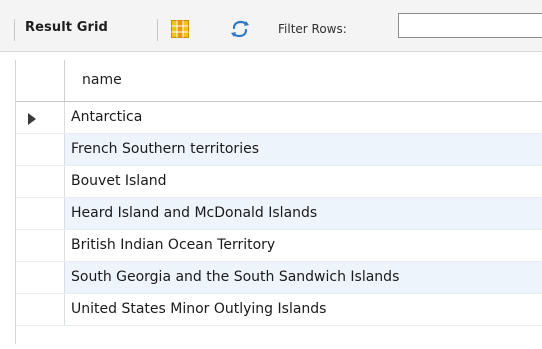 Image resolution: width=542 pixels, height=349 pixels. I want to click on table-cell-name: Heard Island and McDonald Islands, so click(303, 213).